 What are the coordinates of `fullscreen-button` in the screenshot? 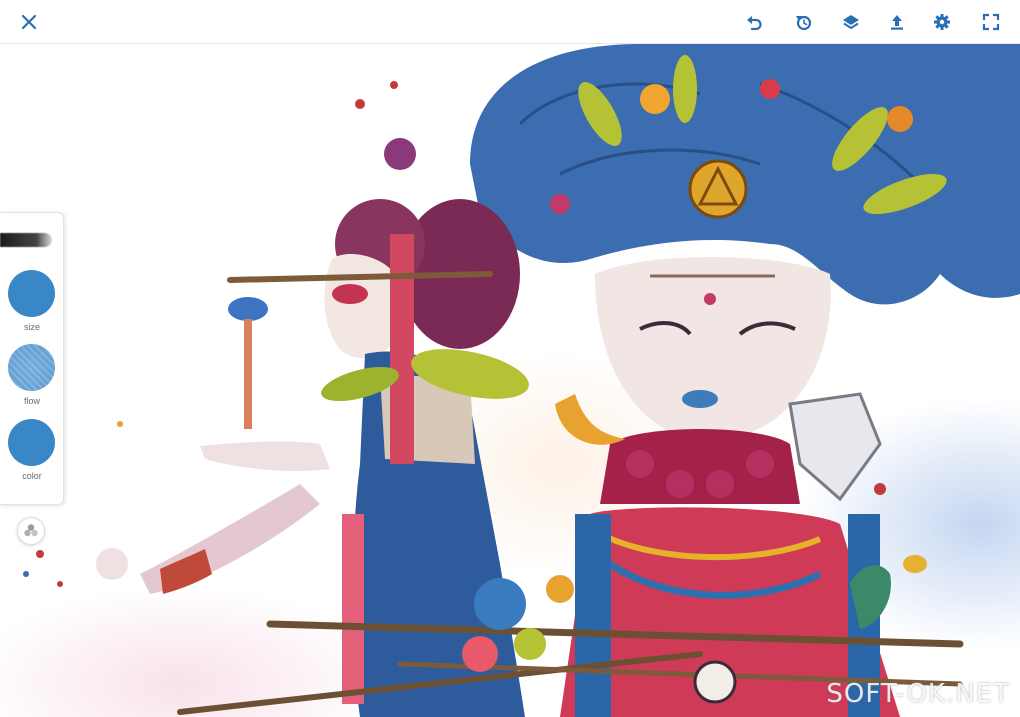 It's located at (991, 22).